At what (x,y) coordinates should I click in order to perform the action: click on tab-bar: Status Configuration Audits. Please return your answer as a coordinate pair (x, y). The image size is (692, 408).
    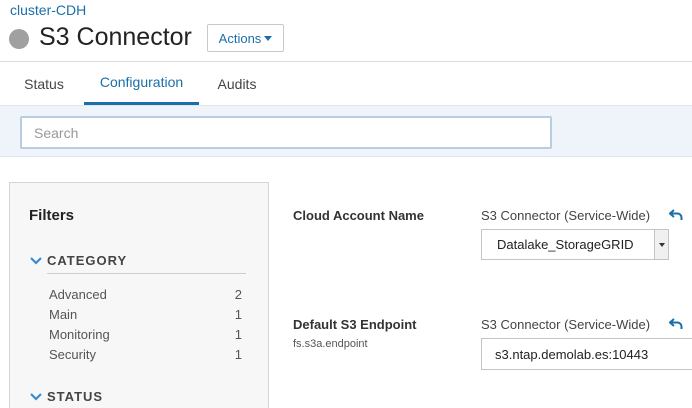
    Looking at the image, I should click on (346, 84).